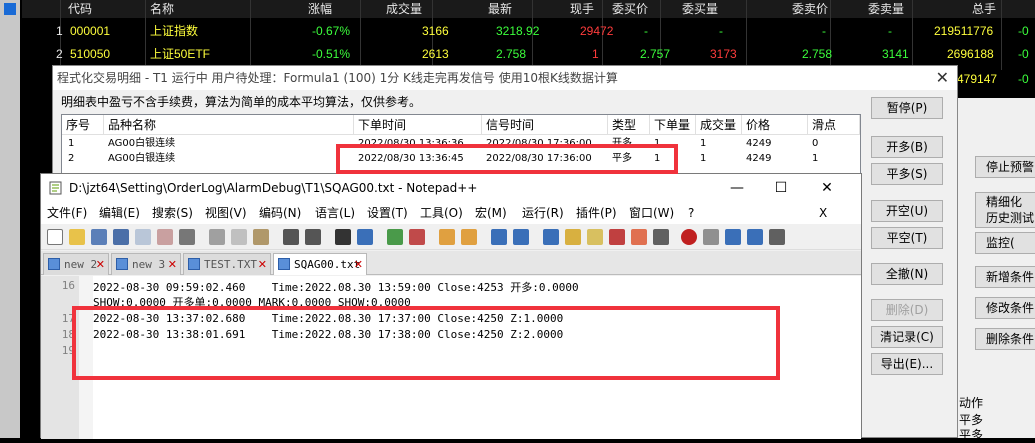  Describe the element at coordinates (617, 237) in the screenshot. I see `function-list-icon` at that location.